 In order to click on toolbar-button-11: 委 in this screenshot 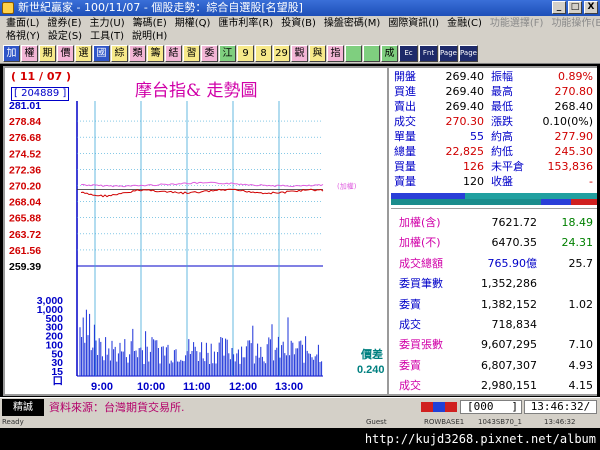, I will do `click(209, 53)`.